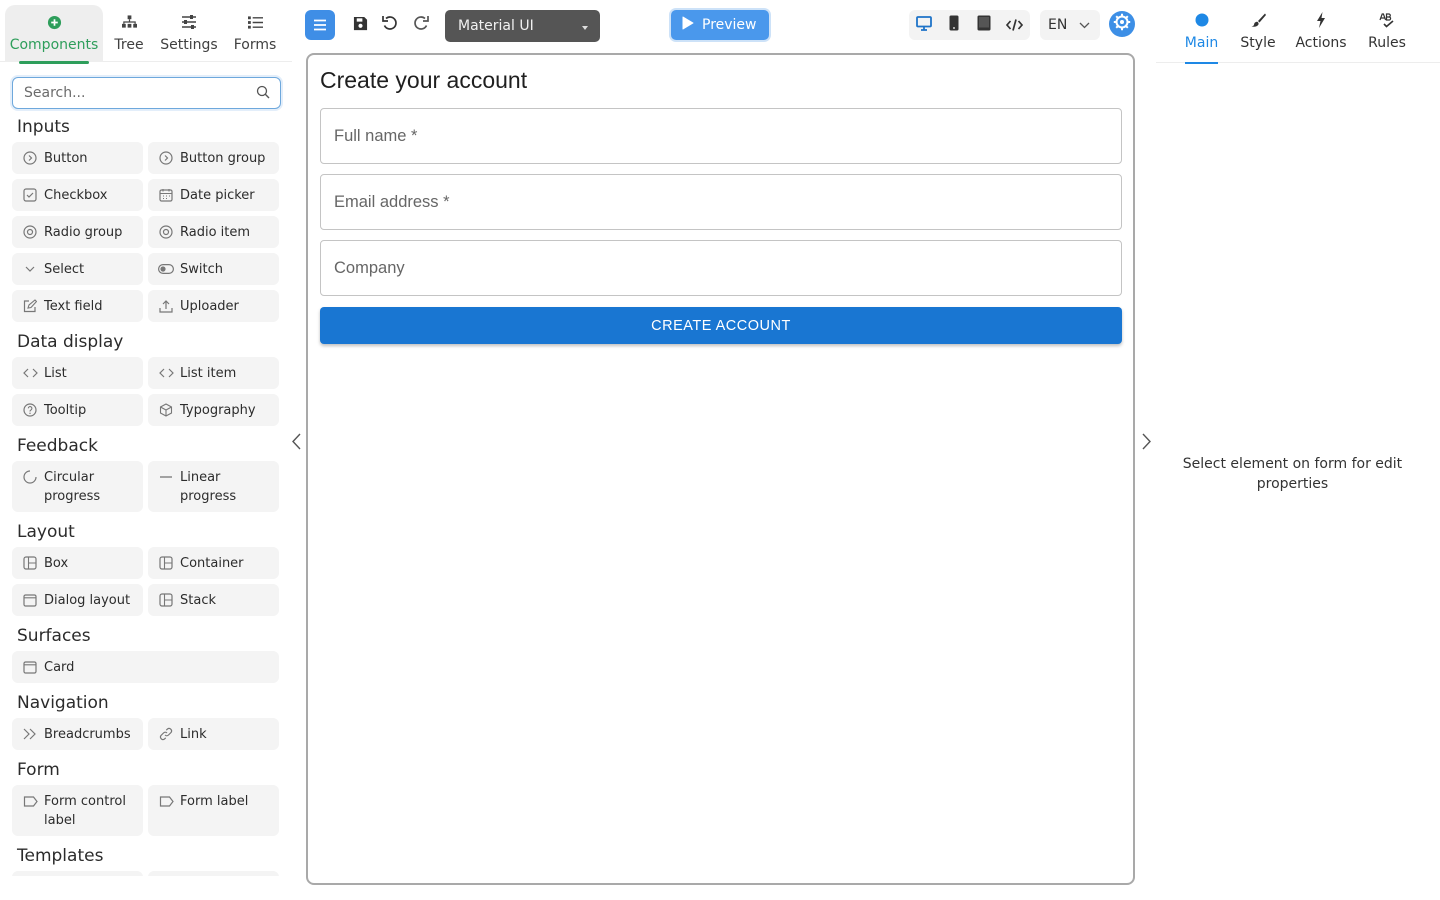 This screenshot has width=1440, height=900. What do you see at coordinates (30, 734) in the screenshot?
I see `double-chevron-icon` at bounding box center [30, 734].